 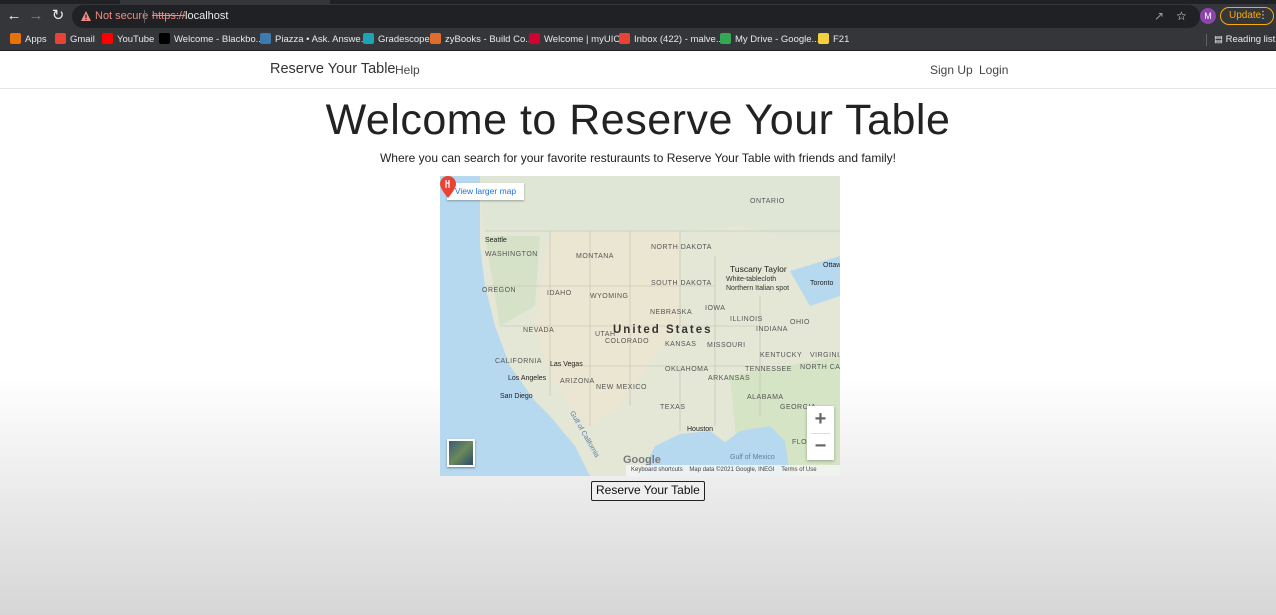 What do you see at coordinates (1220, 39) in the screenshot?
I see `reading-list-icon: ▤` at bounding box center [1220, 39].